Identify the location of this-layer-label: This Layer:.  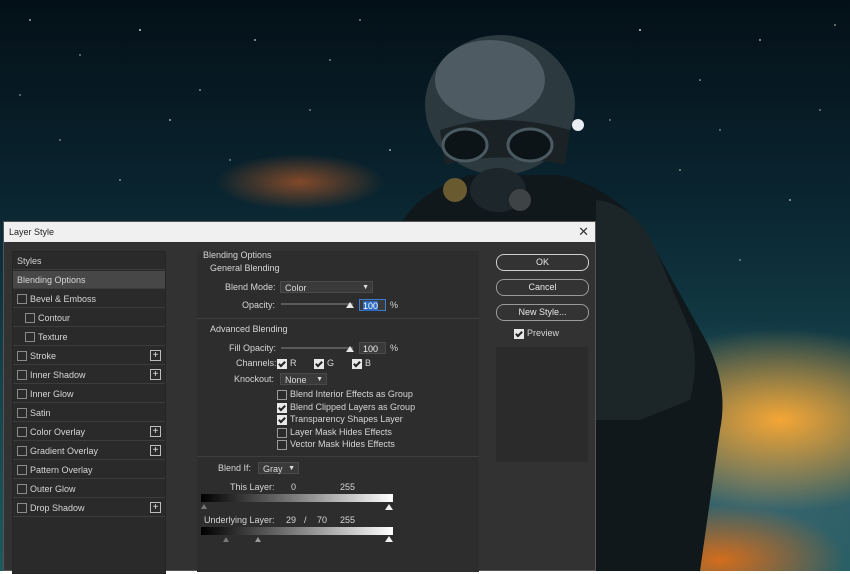
(252, 487).